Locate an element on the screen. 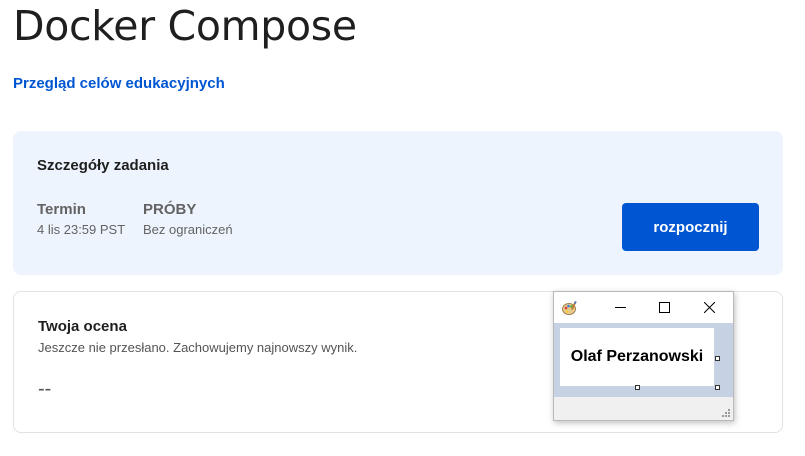 This screenshot has width=805, height=456. close-button is located at coordinates (709, 307).